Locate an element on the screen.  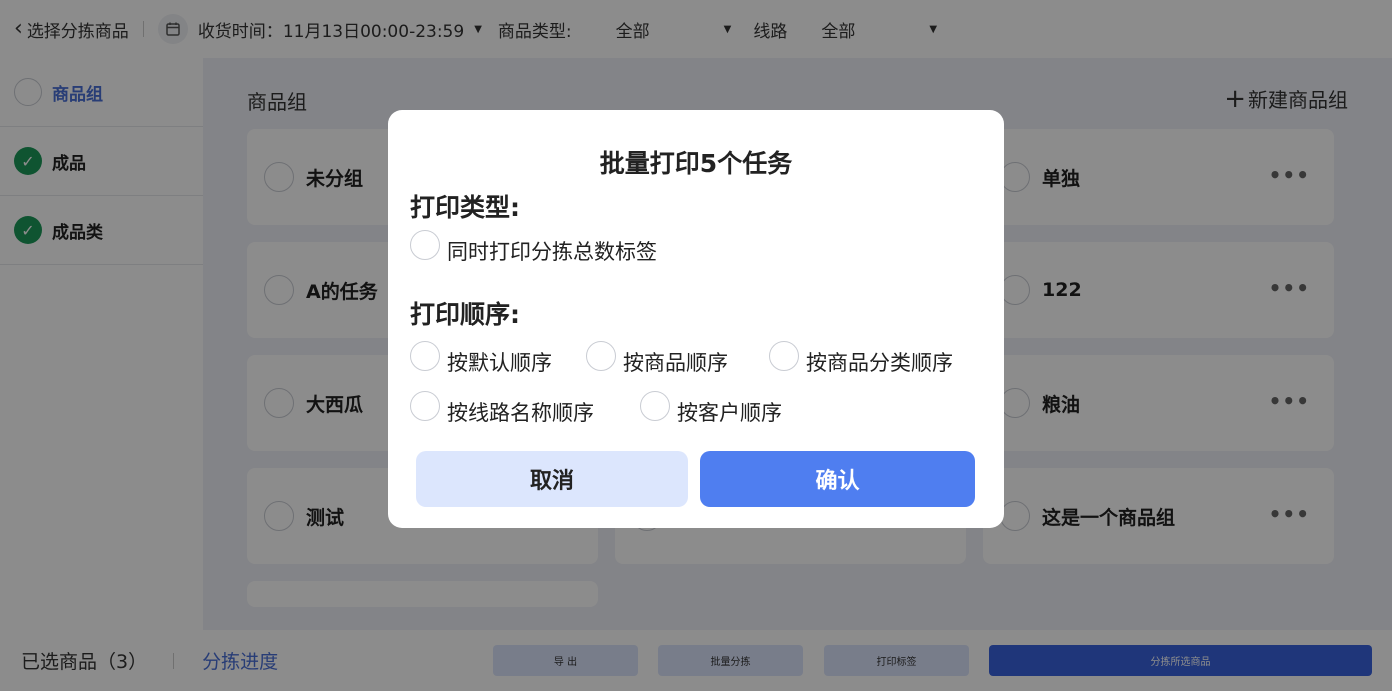
order-product-option: 按商品顺序 is located at coordinates (657, 359).